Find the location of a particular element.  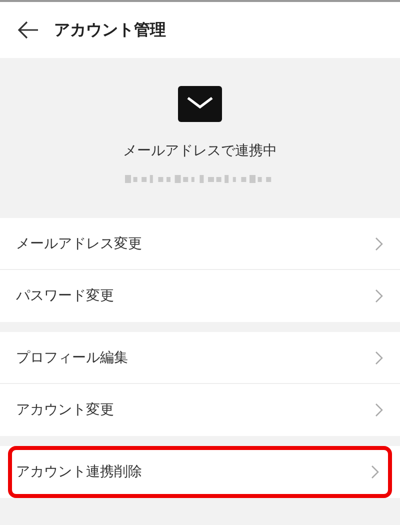

back-icon is located at coordinates (28, 30).